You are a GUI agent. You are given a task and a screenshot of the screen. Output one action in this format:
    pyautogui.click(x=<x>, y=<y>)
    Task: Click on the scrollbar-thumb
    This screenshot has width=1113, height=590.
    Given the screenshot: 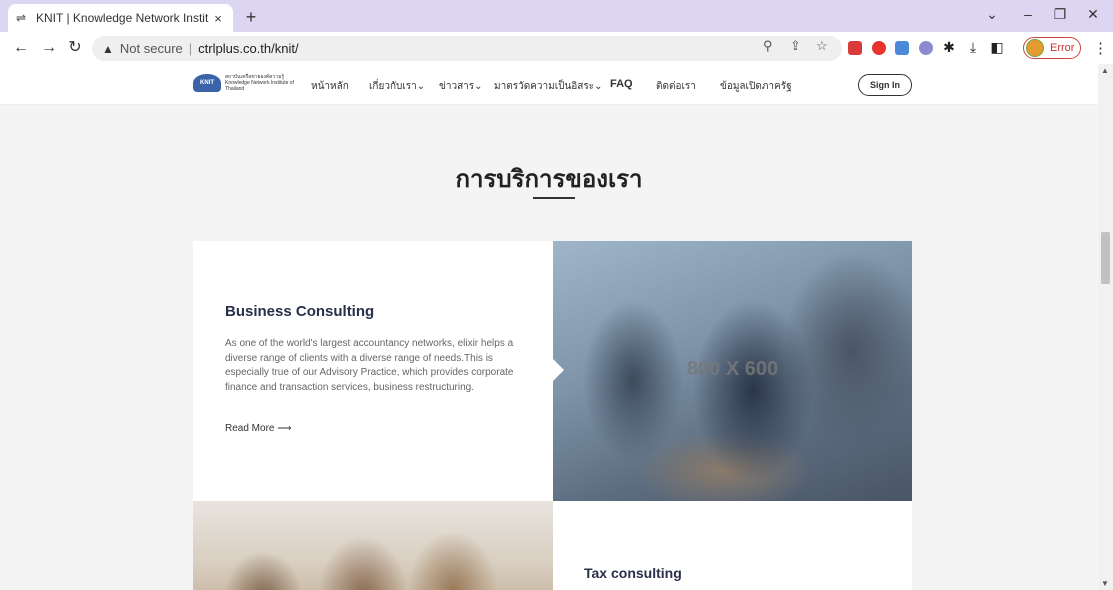 What is the action you would take?
    pyautogui.click(x=1105, y=258)
    